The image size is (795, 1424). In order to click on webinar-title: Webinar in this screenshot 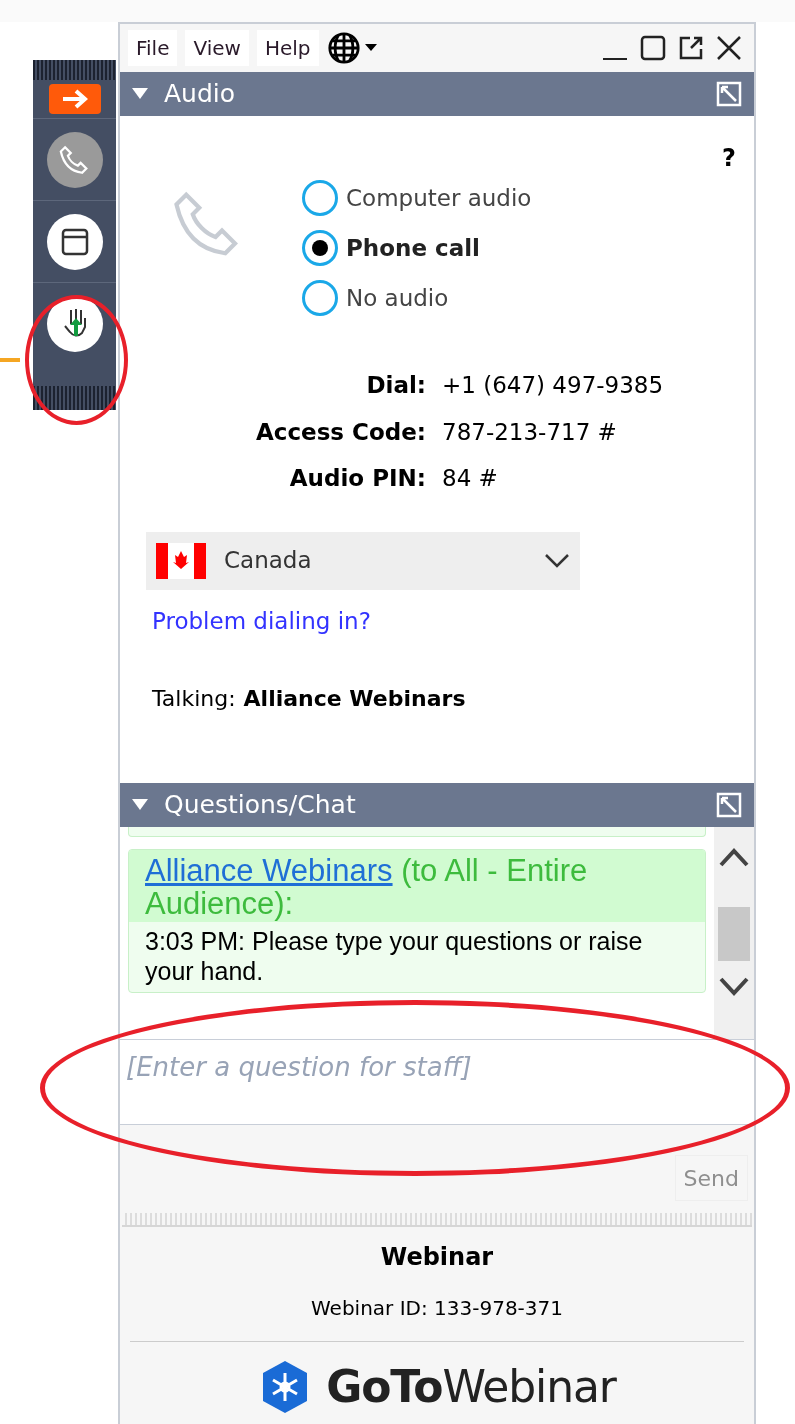, I will do `click(437, 1257)`.